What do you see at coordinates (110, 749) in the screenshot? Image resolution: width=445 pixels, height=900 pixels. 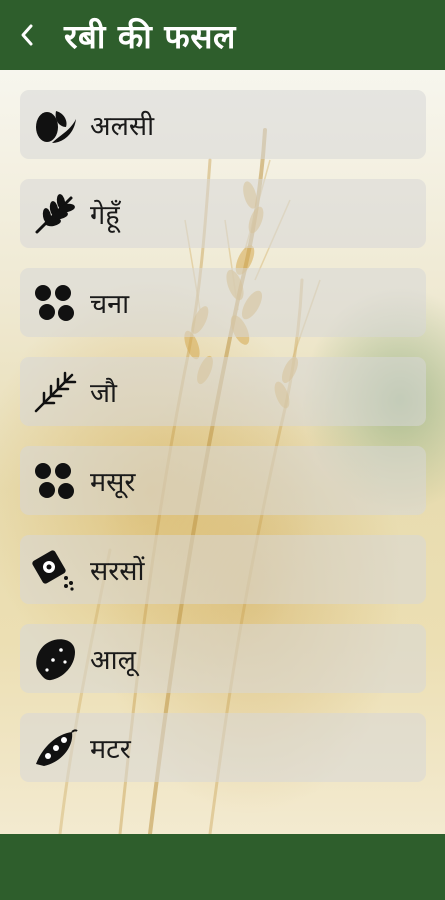 I see `crop-label: मटर` at bounding box center [110, 749].